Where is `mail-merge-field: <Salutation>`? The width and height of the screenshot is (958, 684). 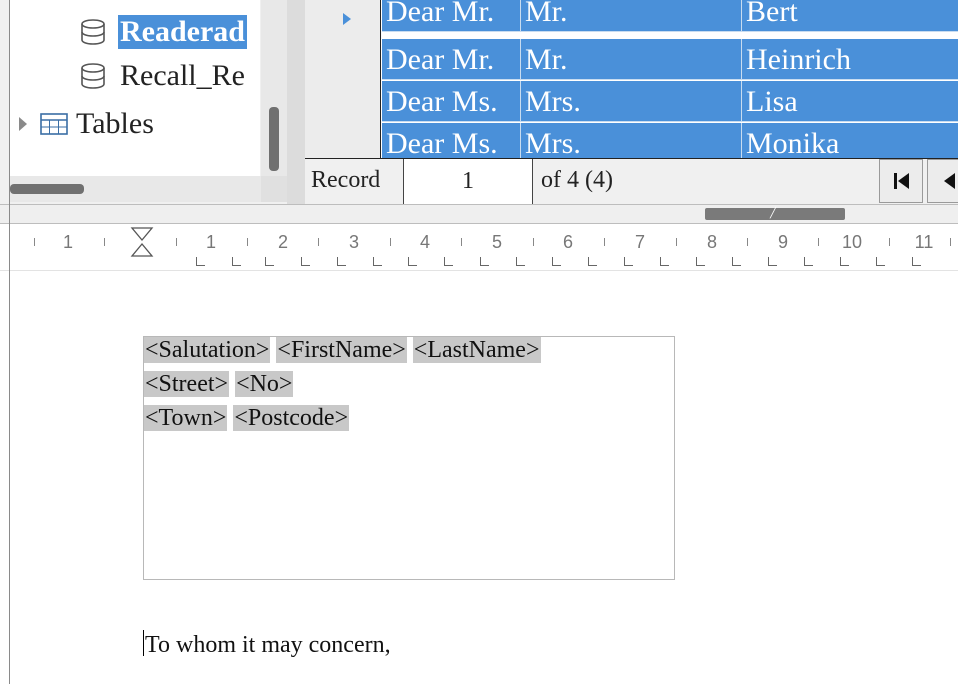
mail-merge-field: <Salutation> is located at coordinates (207, 350).